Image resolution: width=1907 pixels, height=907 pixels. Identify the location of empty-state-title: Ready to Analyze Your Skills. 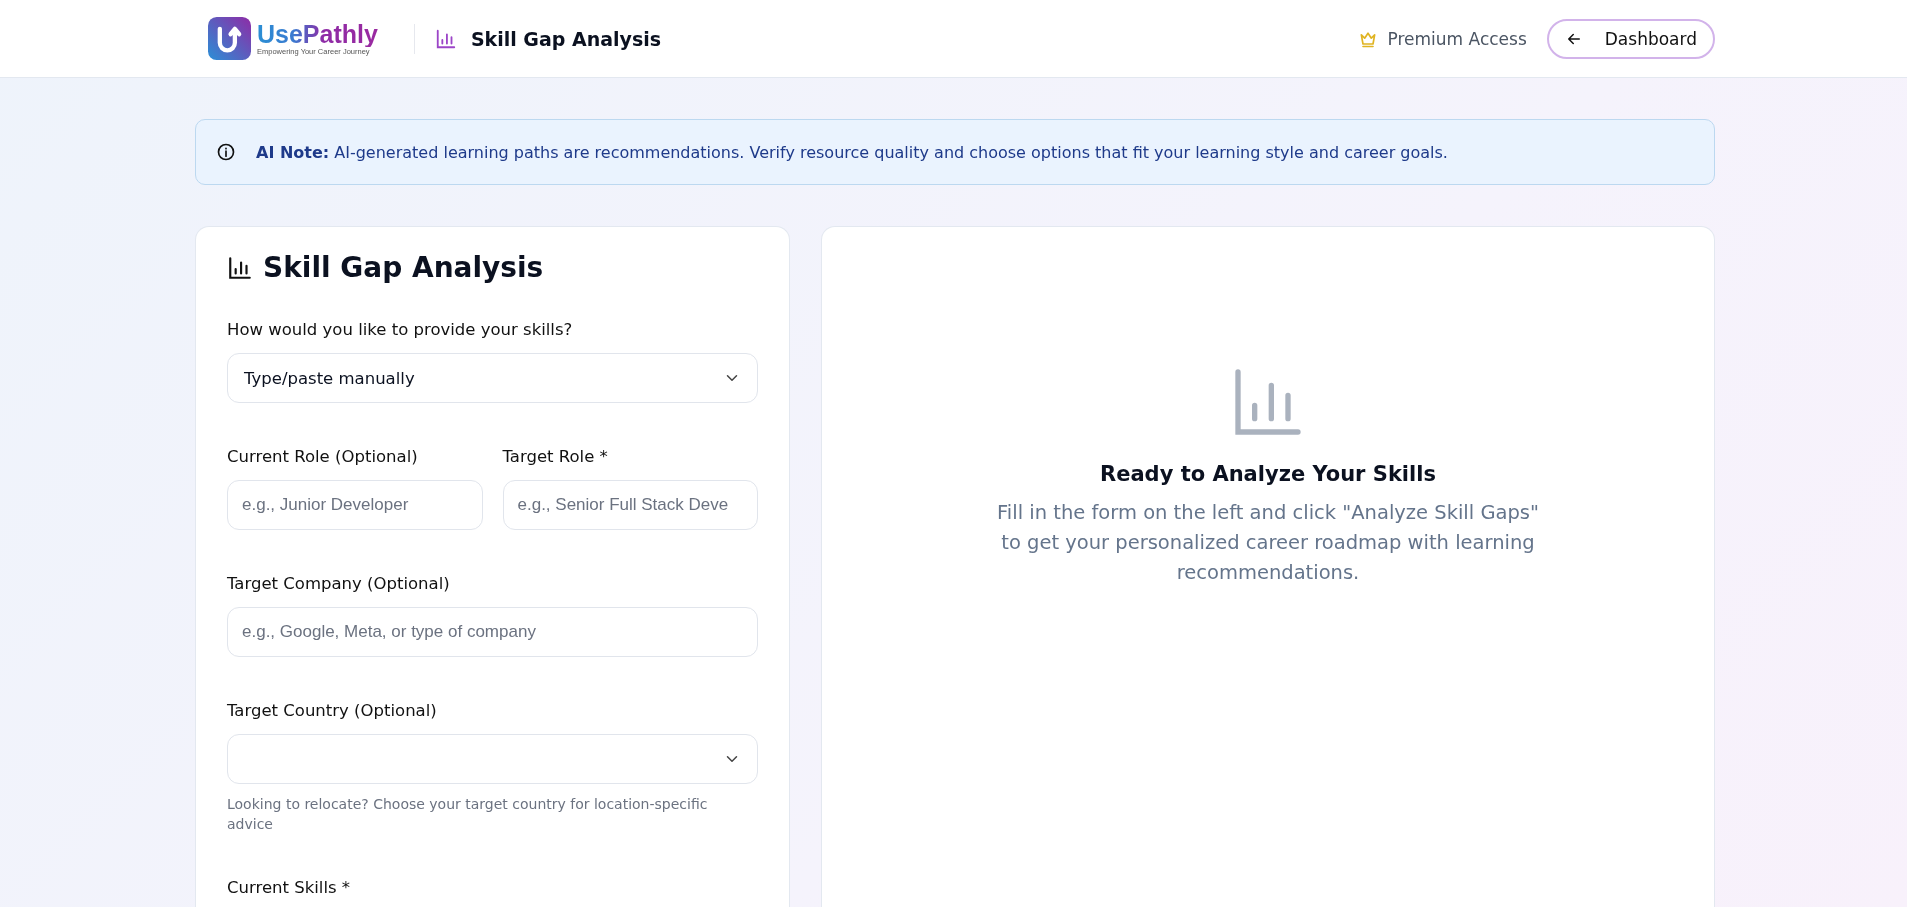
(1268, 474).